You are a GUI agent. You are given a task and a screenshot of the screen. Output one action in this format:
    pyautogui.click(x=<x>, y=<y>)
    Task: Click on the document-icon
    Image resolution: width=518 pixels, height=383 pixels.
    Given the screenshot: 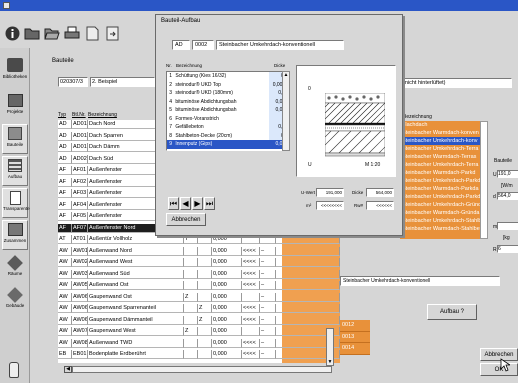 What is the action you would take?
    pyautogui.click(x=92, y=33)
    